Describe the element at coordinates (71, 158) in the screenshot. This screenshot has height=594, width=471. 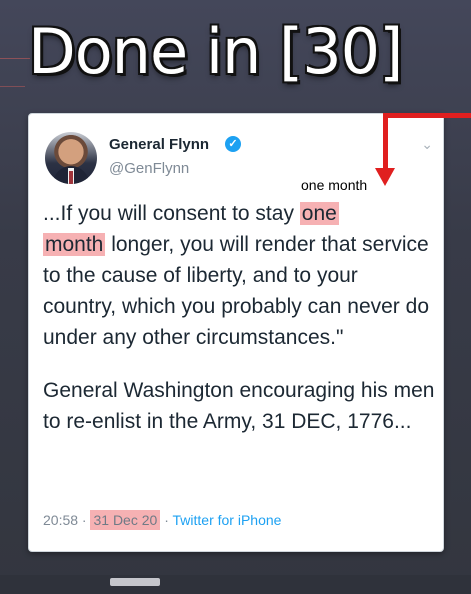
I see `avatar` at that location.